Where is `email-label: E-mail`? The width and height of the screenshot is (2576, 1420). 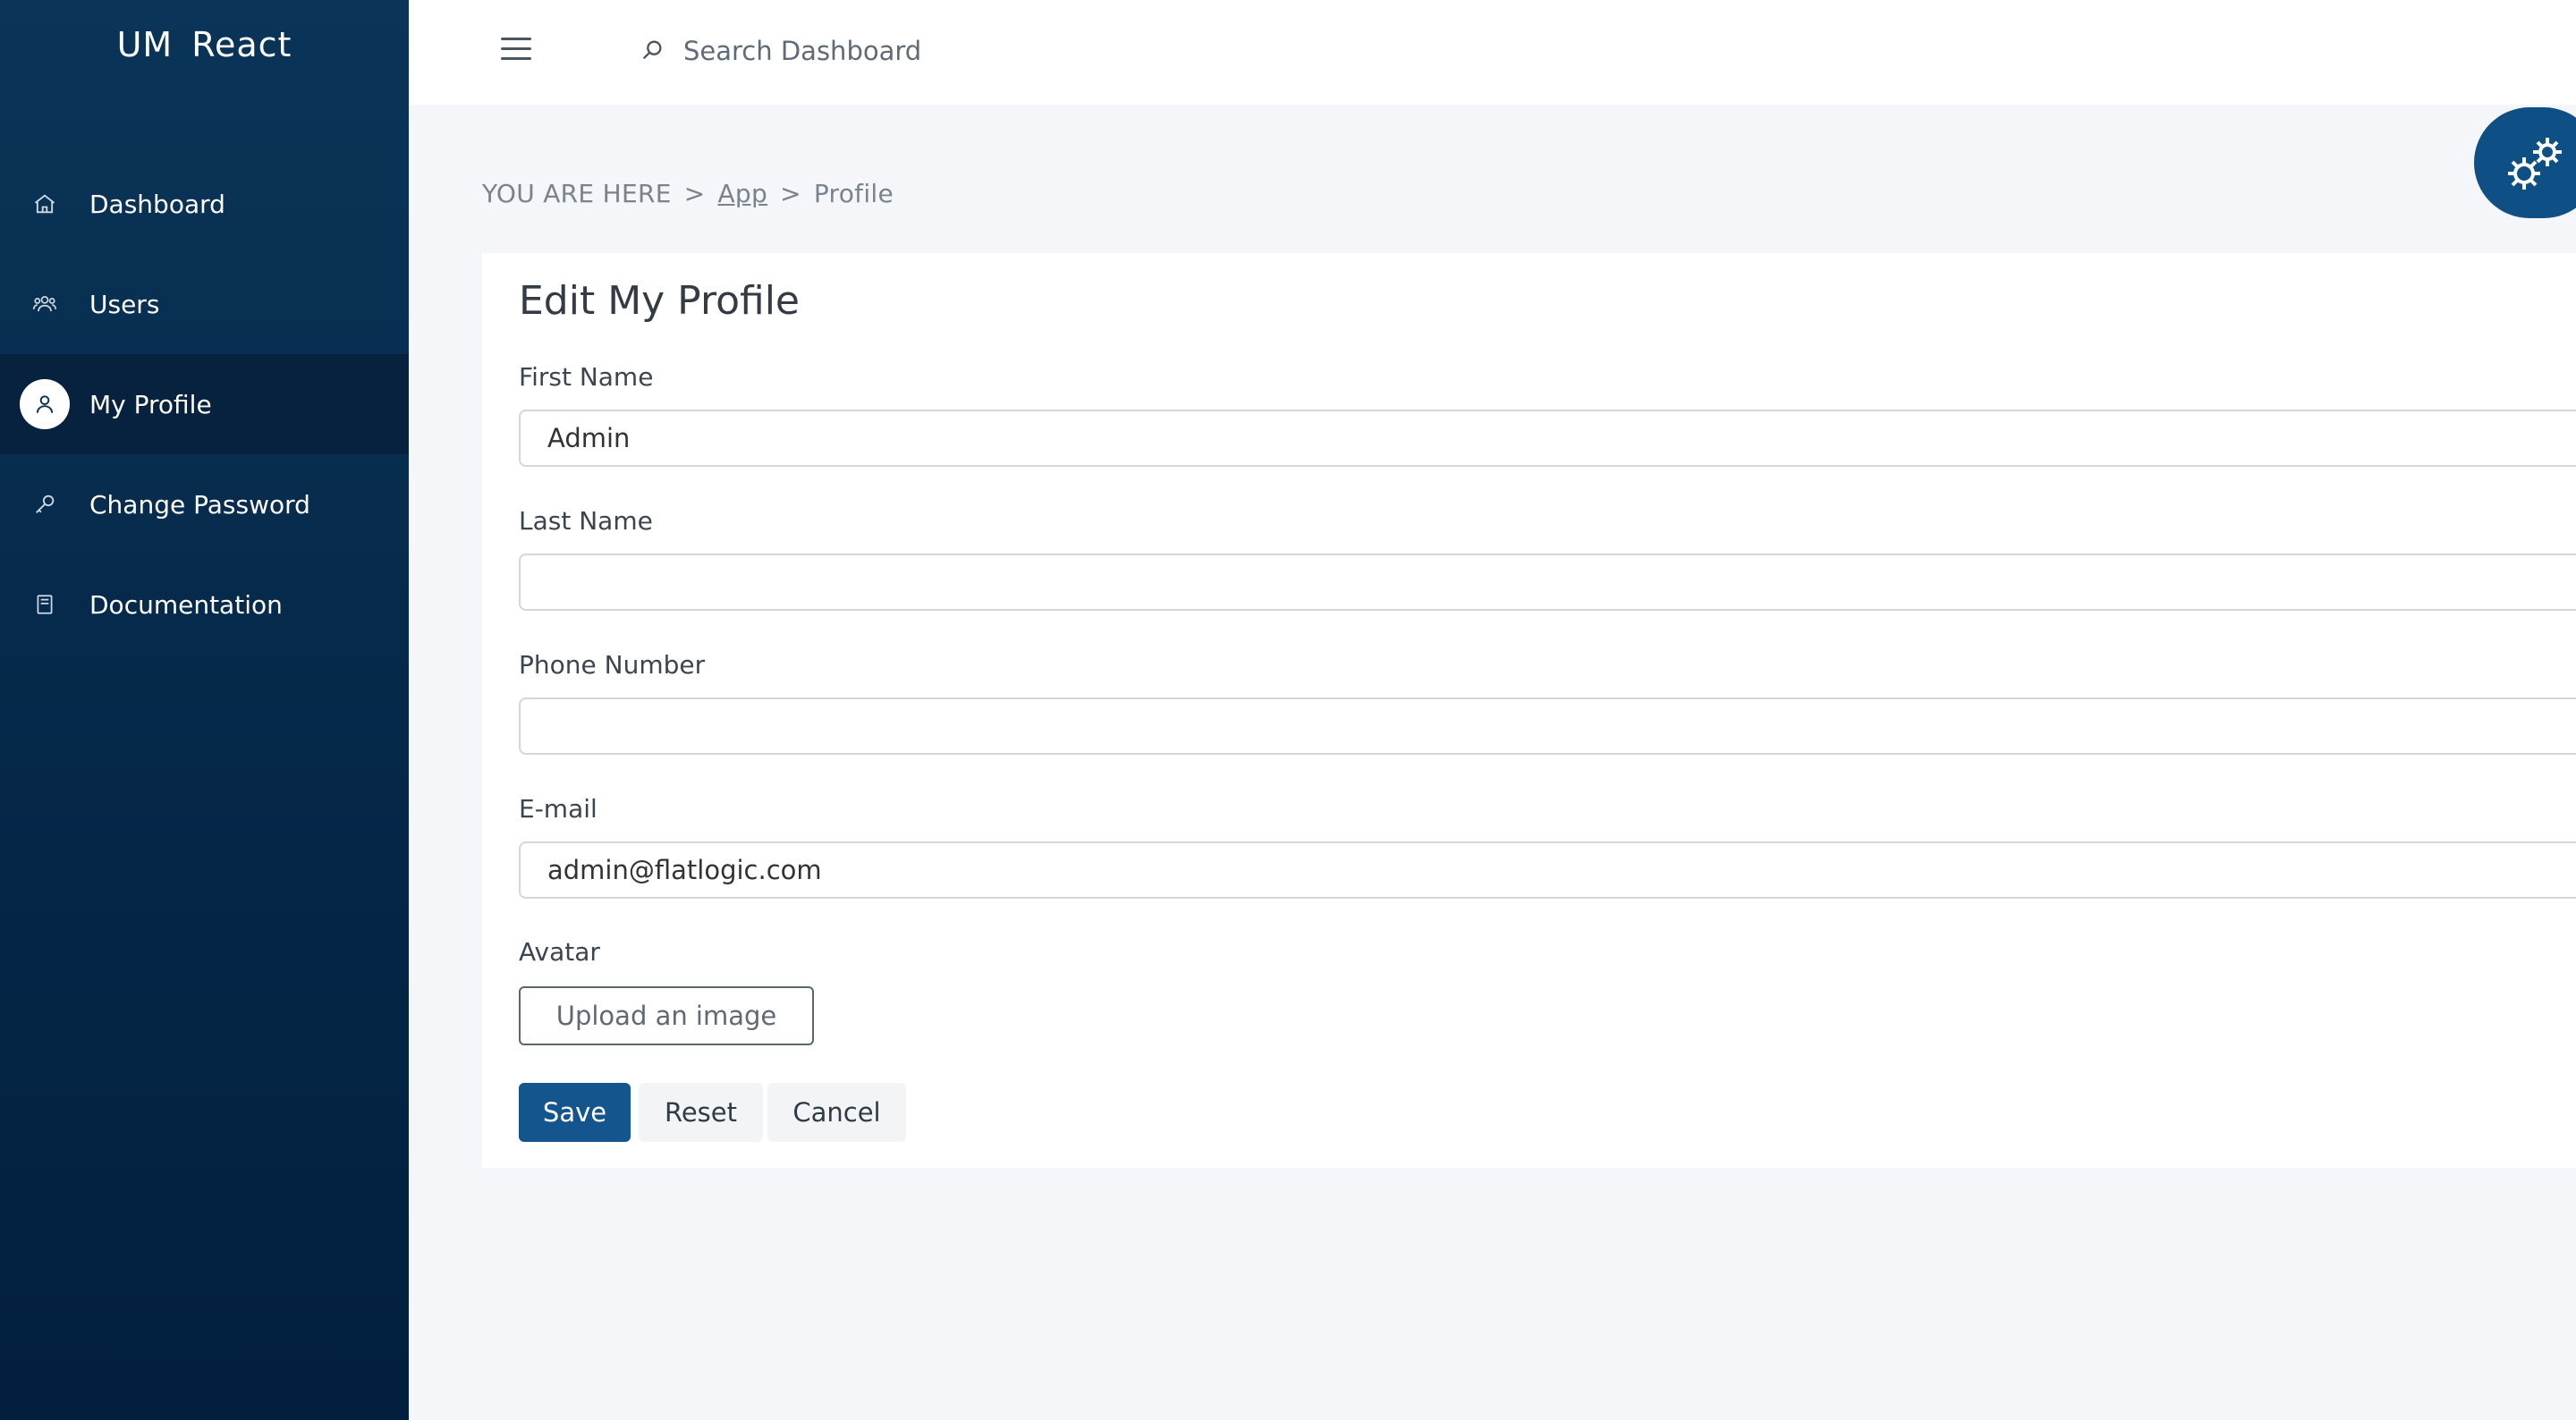
email-label: E-mail is located at coordinates (558, 809).